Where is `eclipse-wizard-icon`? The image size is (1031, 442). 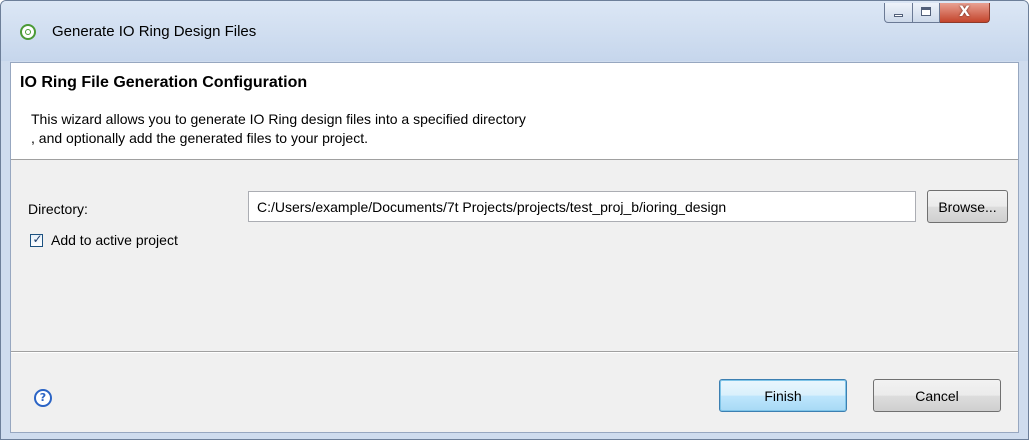
eclipse-wizard-icon is located at coordinates (28, 32).